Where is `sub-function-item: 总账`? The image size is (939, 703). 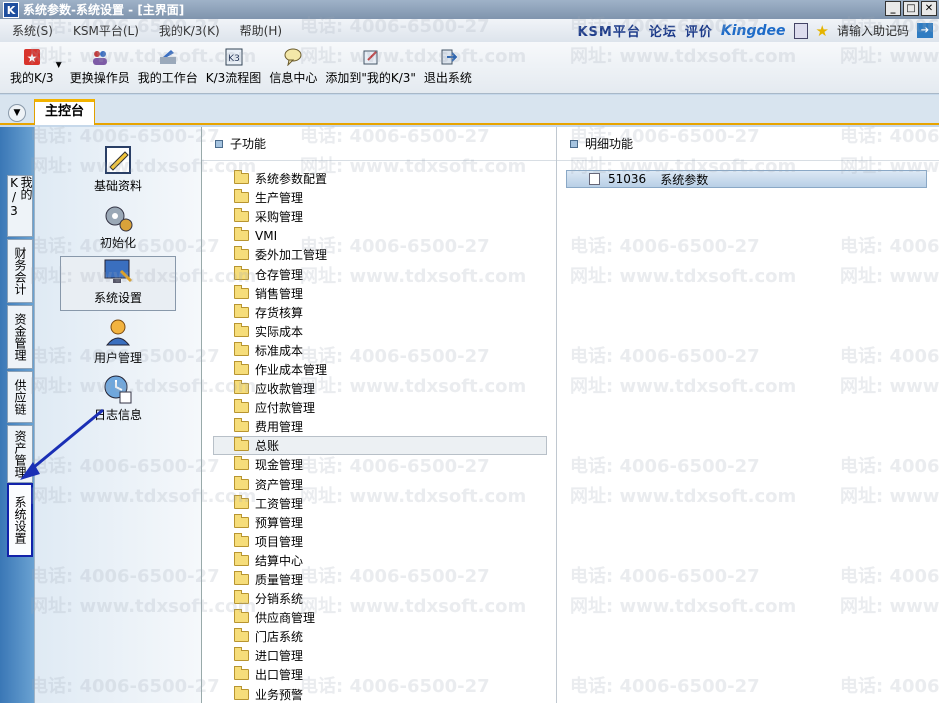 sub-function-item: 总账 is located at coordinates (380, 446).